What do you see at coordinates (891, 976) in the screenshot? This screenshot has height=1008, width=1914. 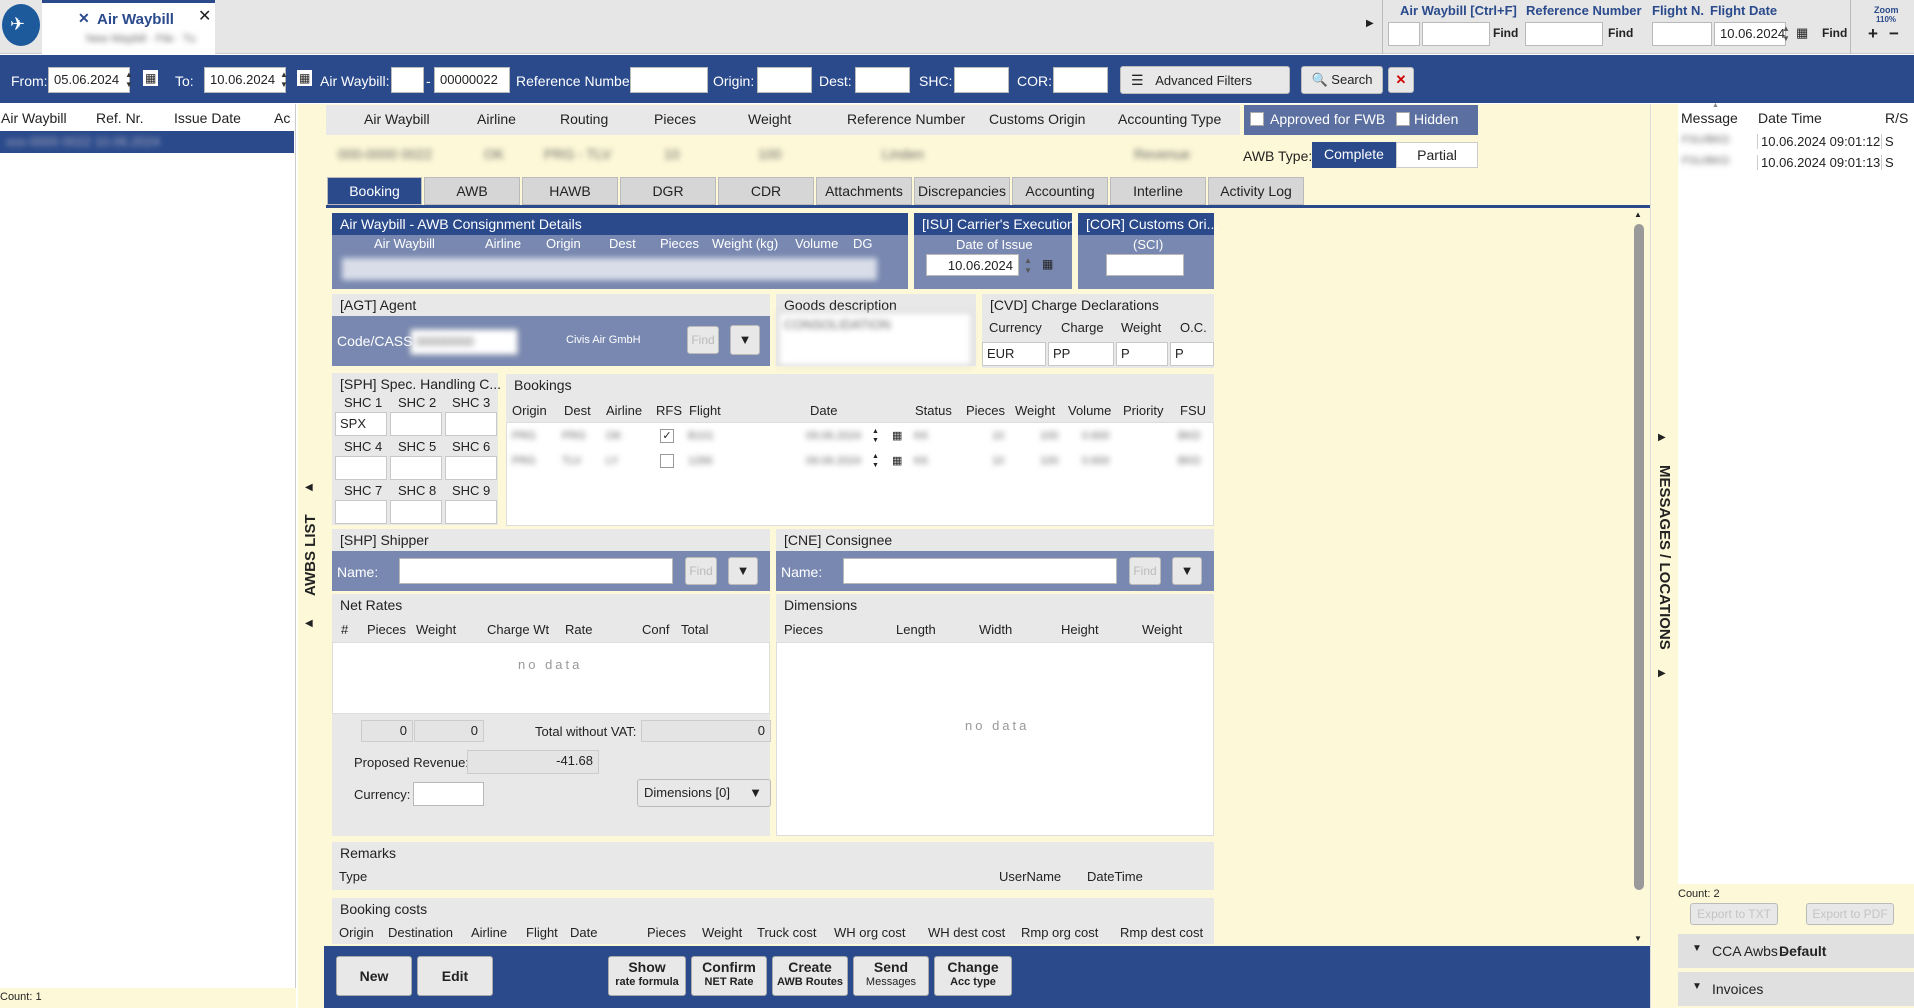 I see `send-messages-button: Send Messages` at bounding box center [891, 976].